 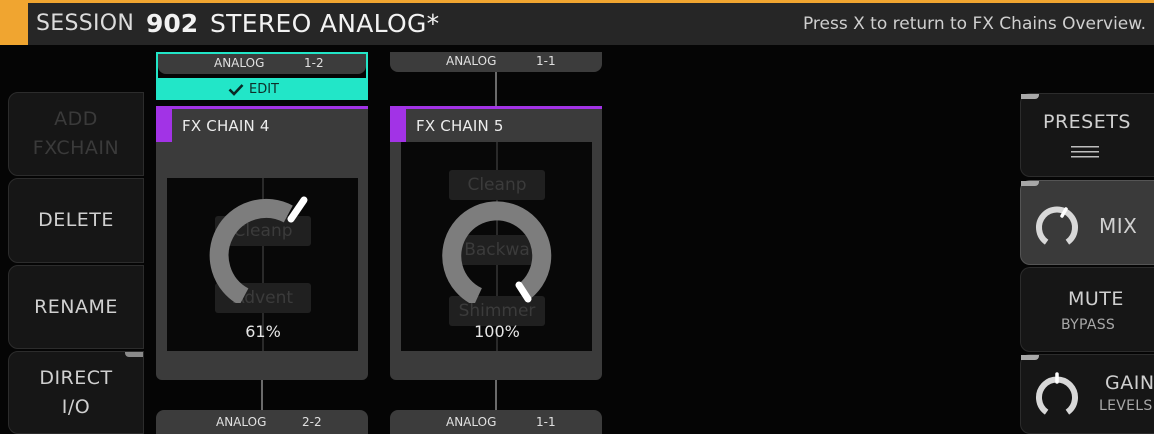 What do you see at coordinates (471, 422) in the screenshot?
I see `chain5-output-name: ANALOG` at bounding box center [471, 422].